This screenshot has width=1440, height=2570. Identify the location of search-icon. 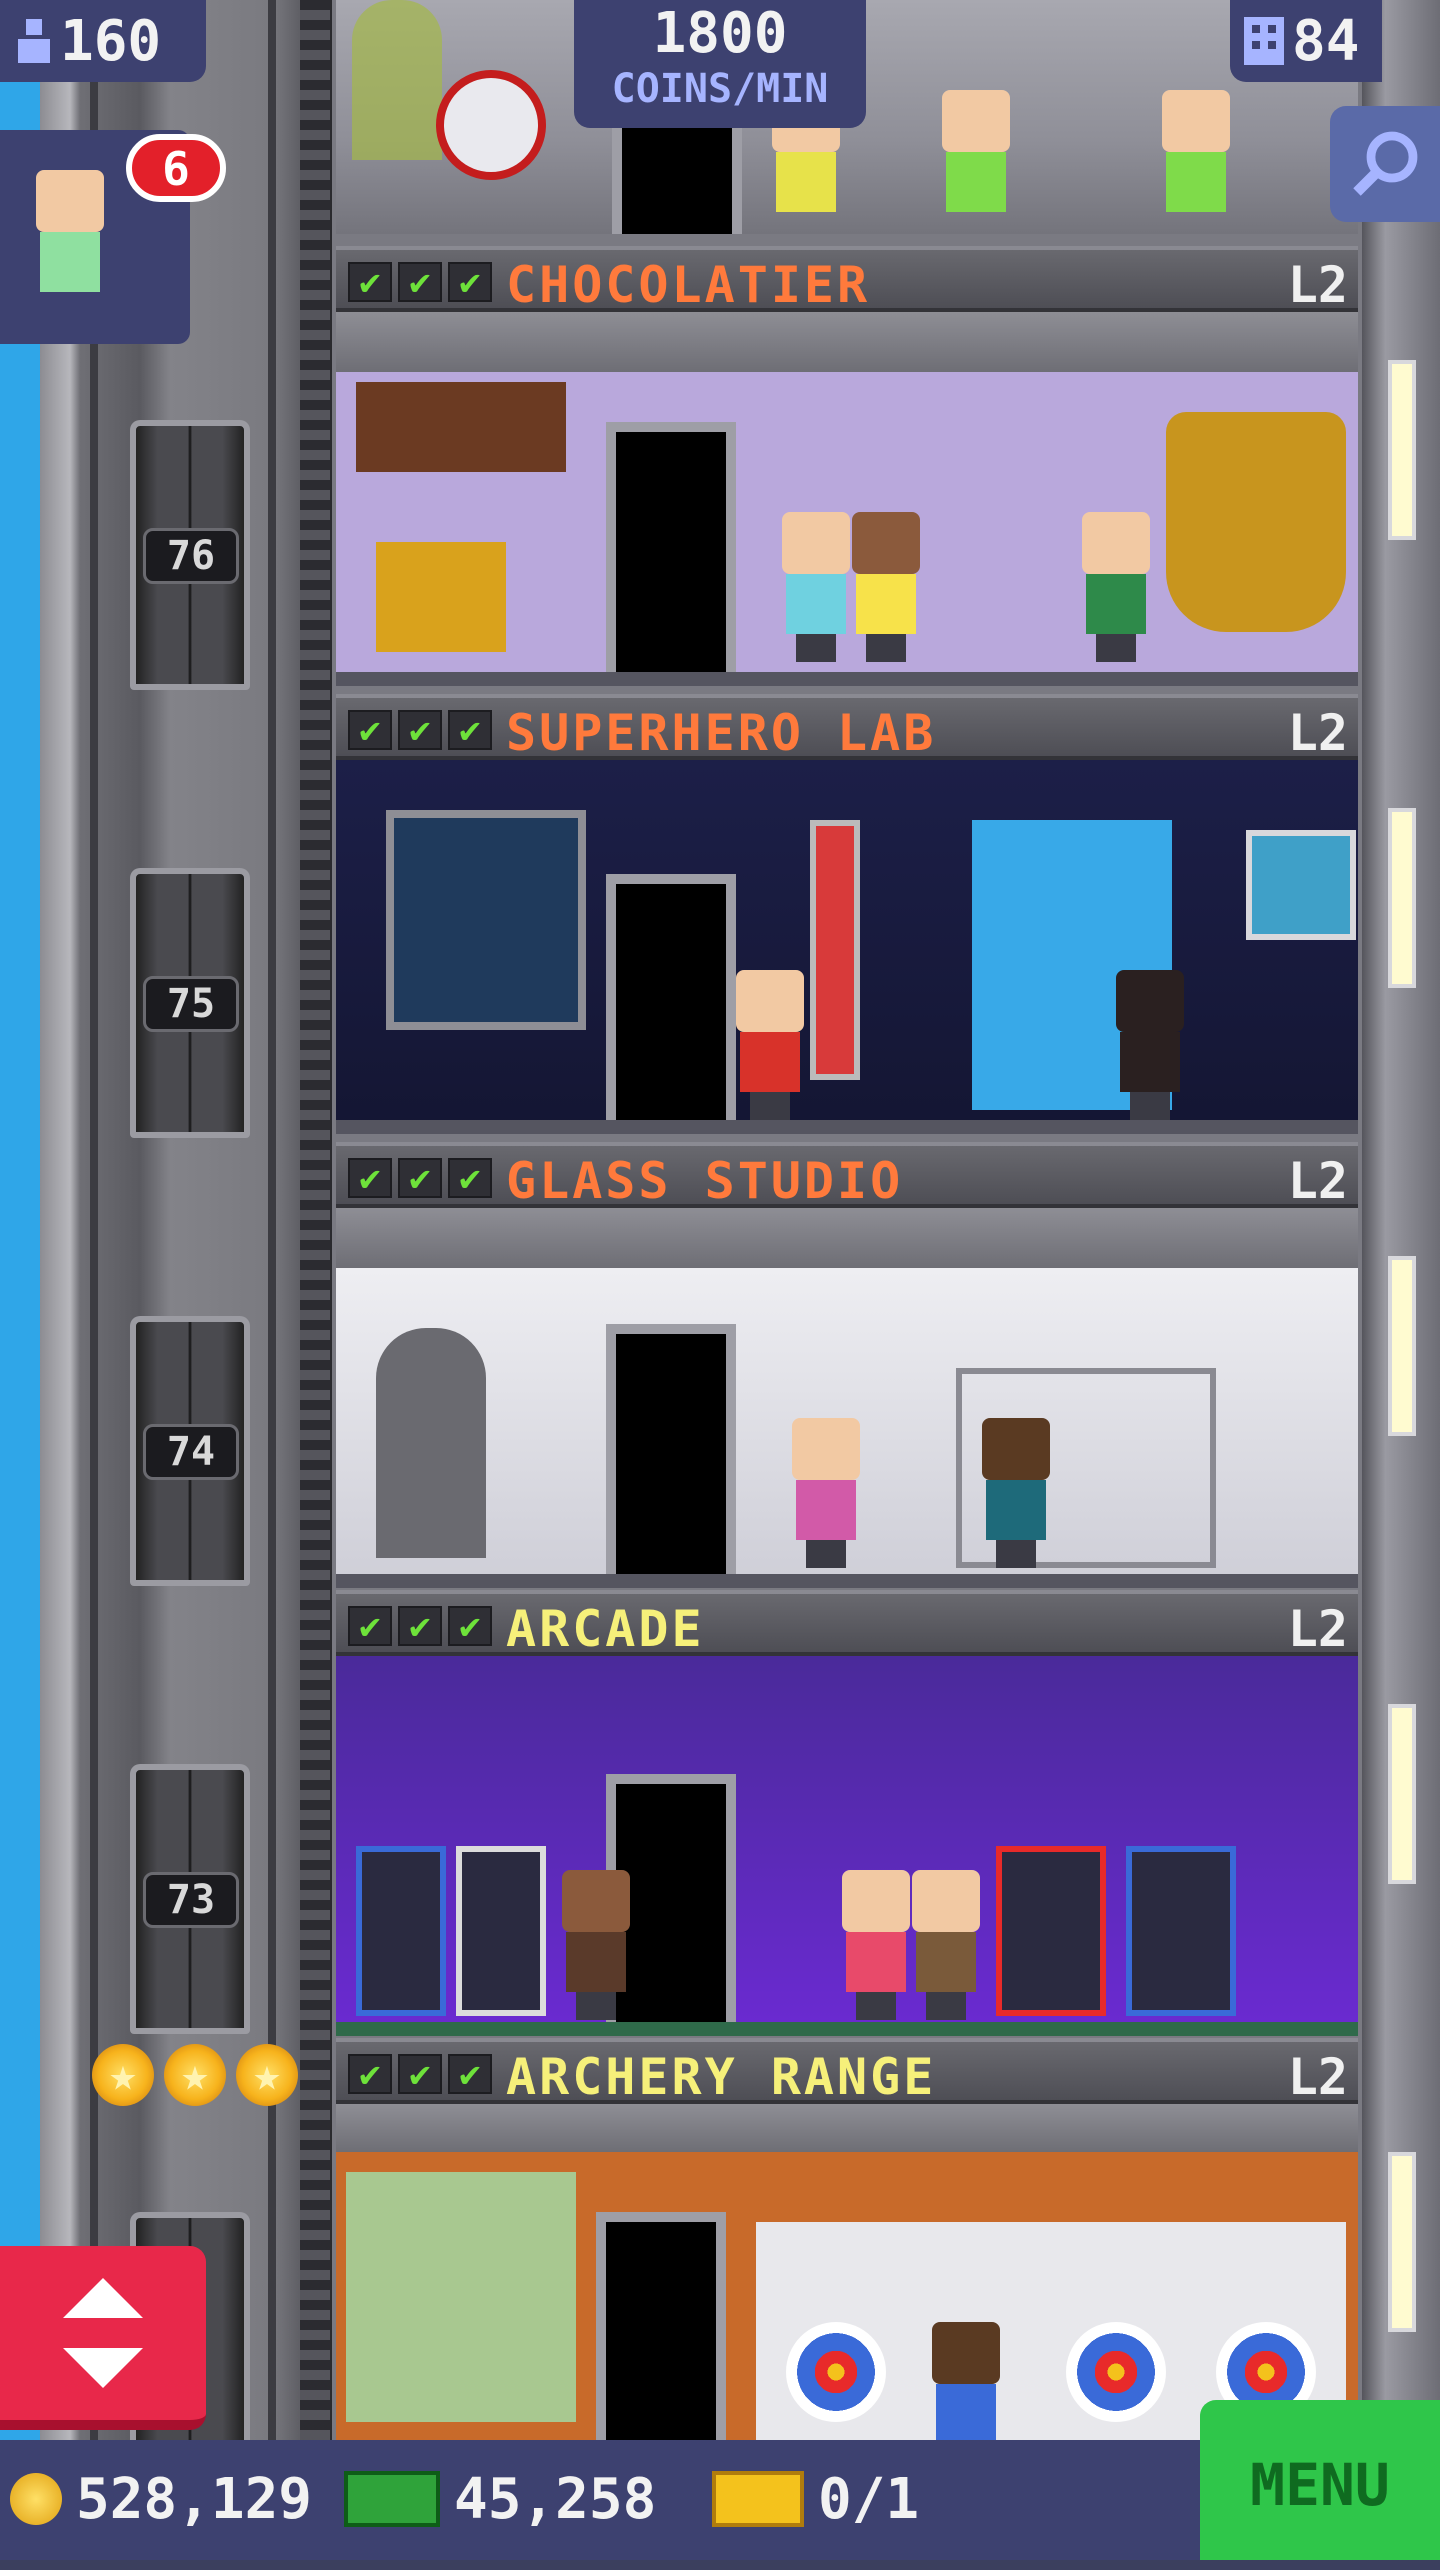
(1385, 163).